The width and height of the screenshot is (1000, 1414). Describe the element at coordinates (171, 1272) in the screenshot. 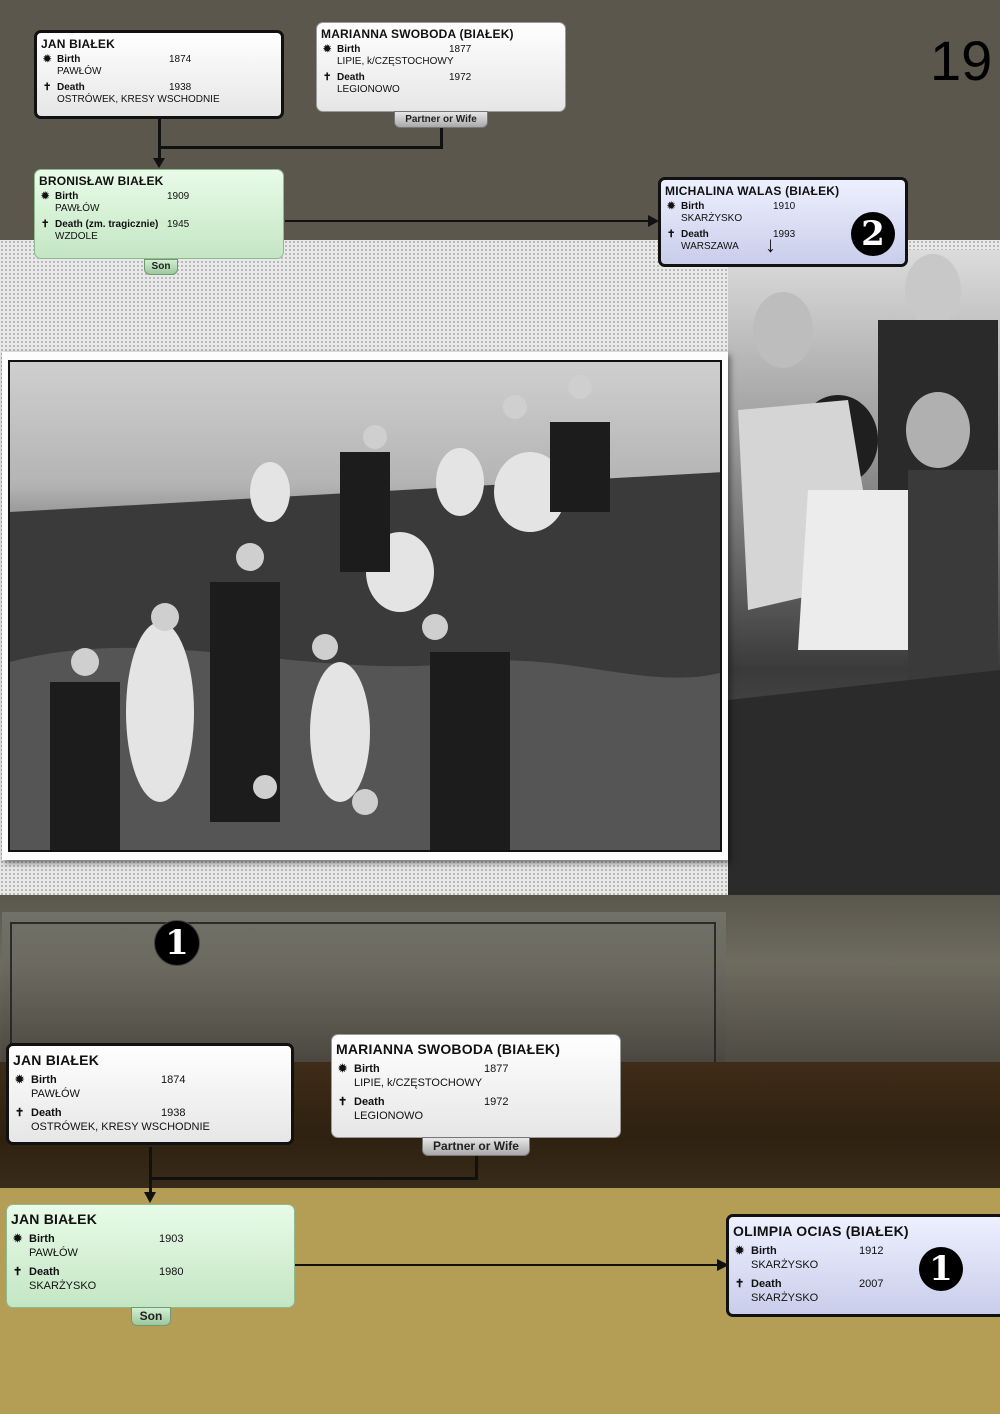

I see `death-year: 1980` at that location.